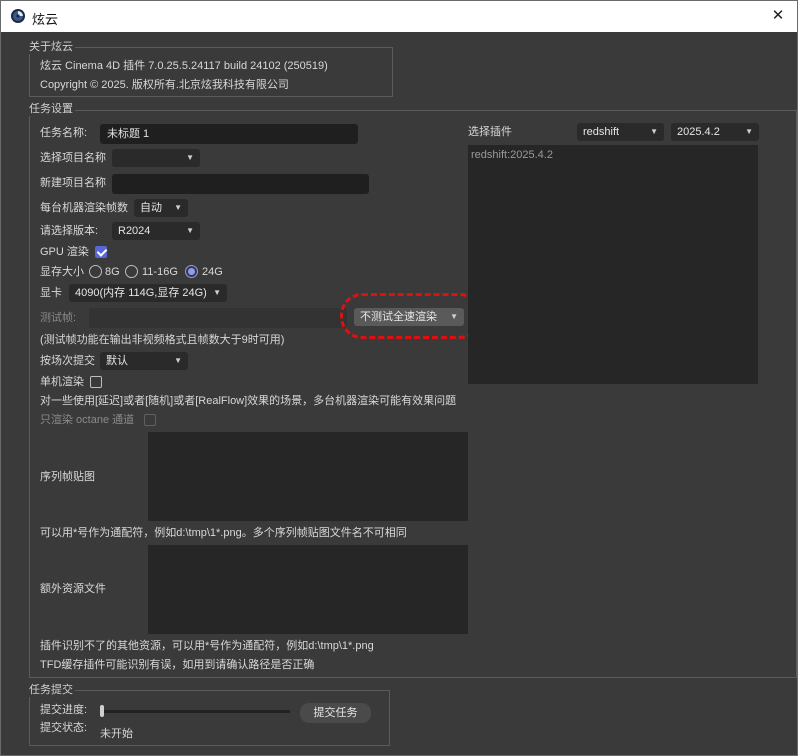 This screenshot has height=756, width=798. What do you see at coordinates (308, 476) in the screenshot?
I see `sequence-texture-textarea` at bounding box center [308, 476].